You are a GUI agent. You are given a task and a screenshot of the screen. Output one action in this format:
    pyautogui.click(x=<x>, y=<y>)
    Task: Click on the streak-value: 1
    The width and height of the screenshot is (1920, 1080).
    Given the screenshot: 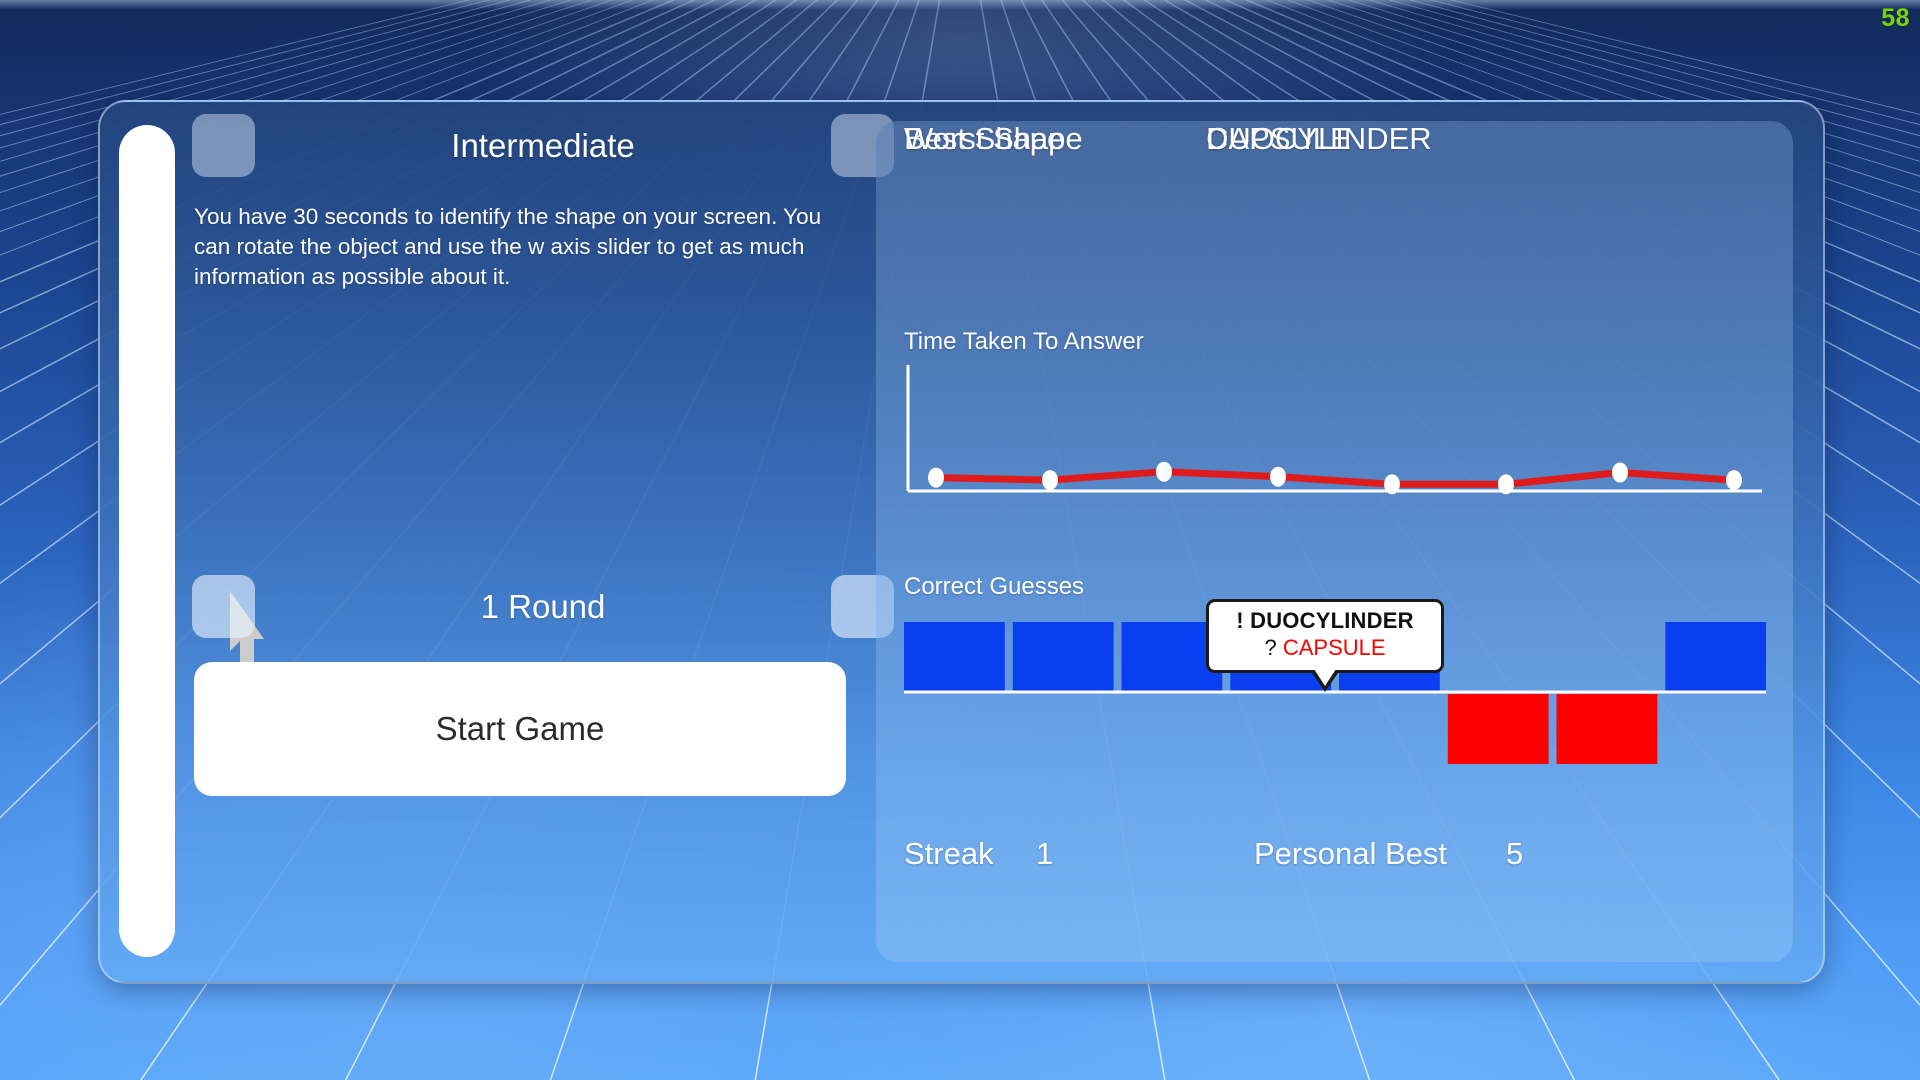 What is the action you would take?
    pyautogui.click(x=1045, y=853)
    